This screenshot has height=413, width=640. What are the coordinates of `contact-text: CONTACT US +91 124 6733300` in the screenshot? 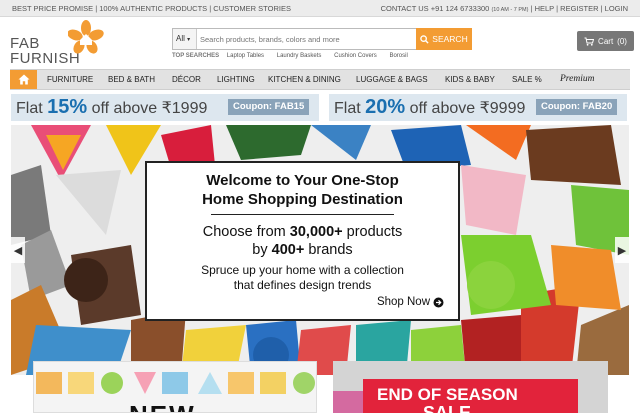 It's located at (435, 8).